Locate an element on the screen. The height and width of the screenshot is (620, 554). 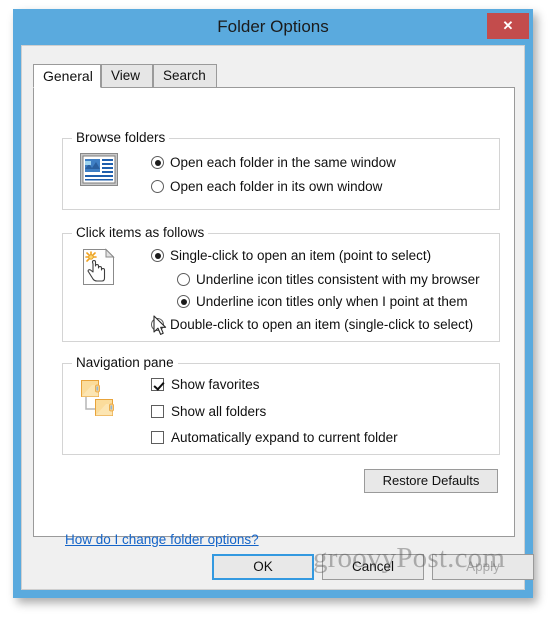
help-link: How do I change folder options? is located at coordinates (162, 539).